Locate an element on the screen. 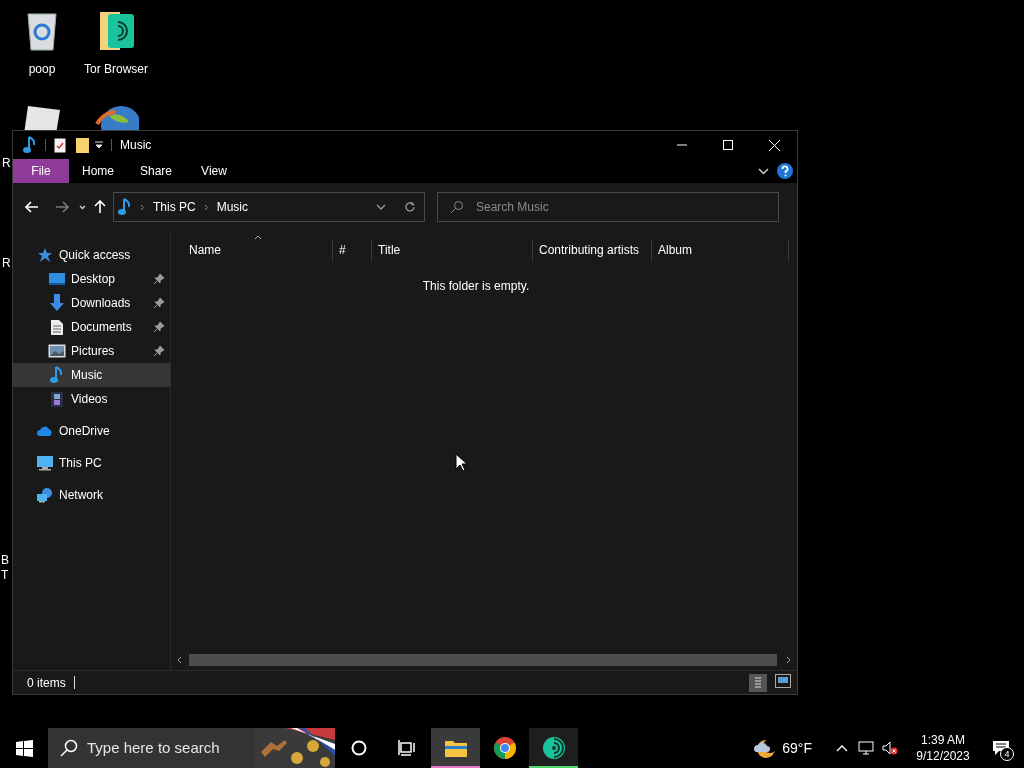 This screenshot has height=768, width=1024. navigation-item: Network is located at coordinates (91, 495).